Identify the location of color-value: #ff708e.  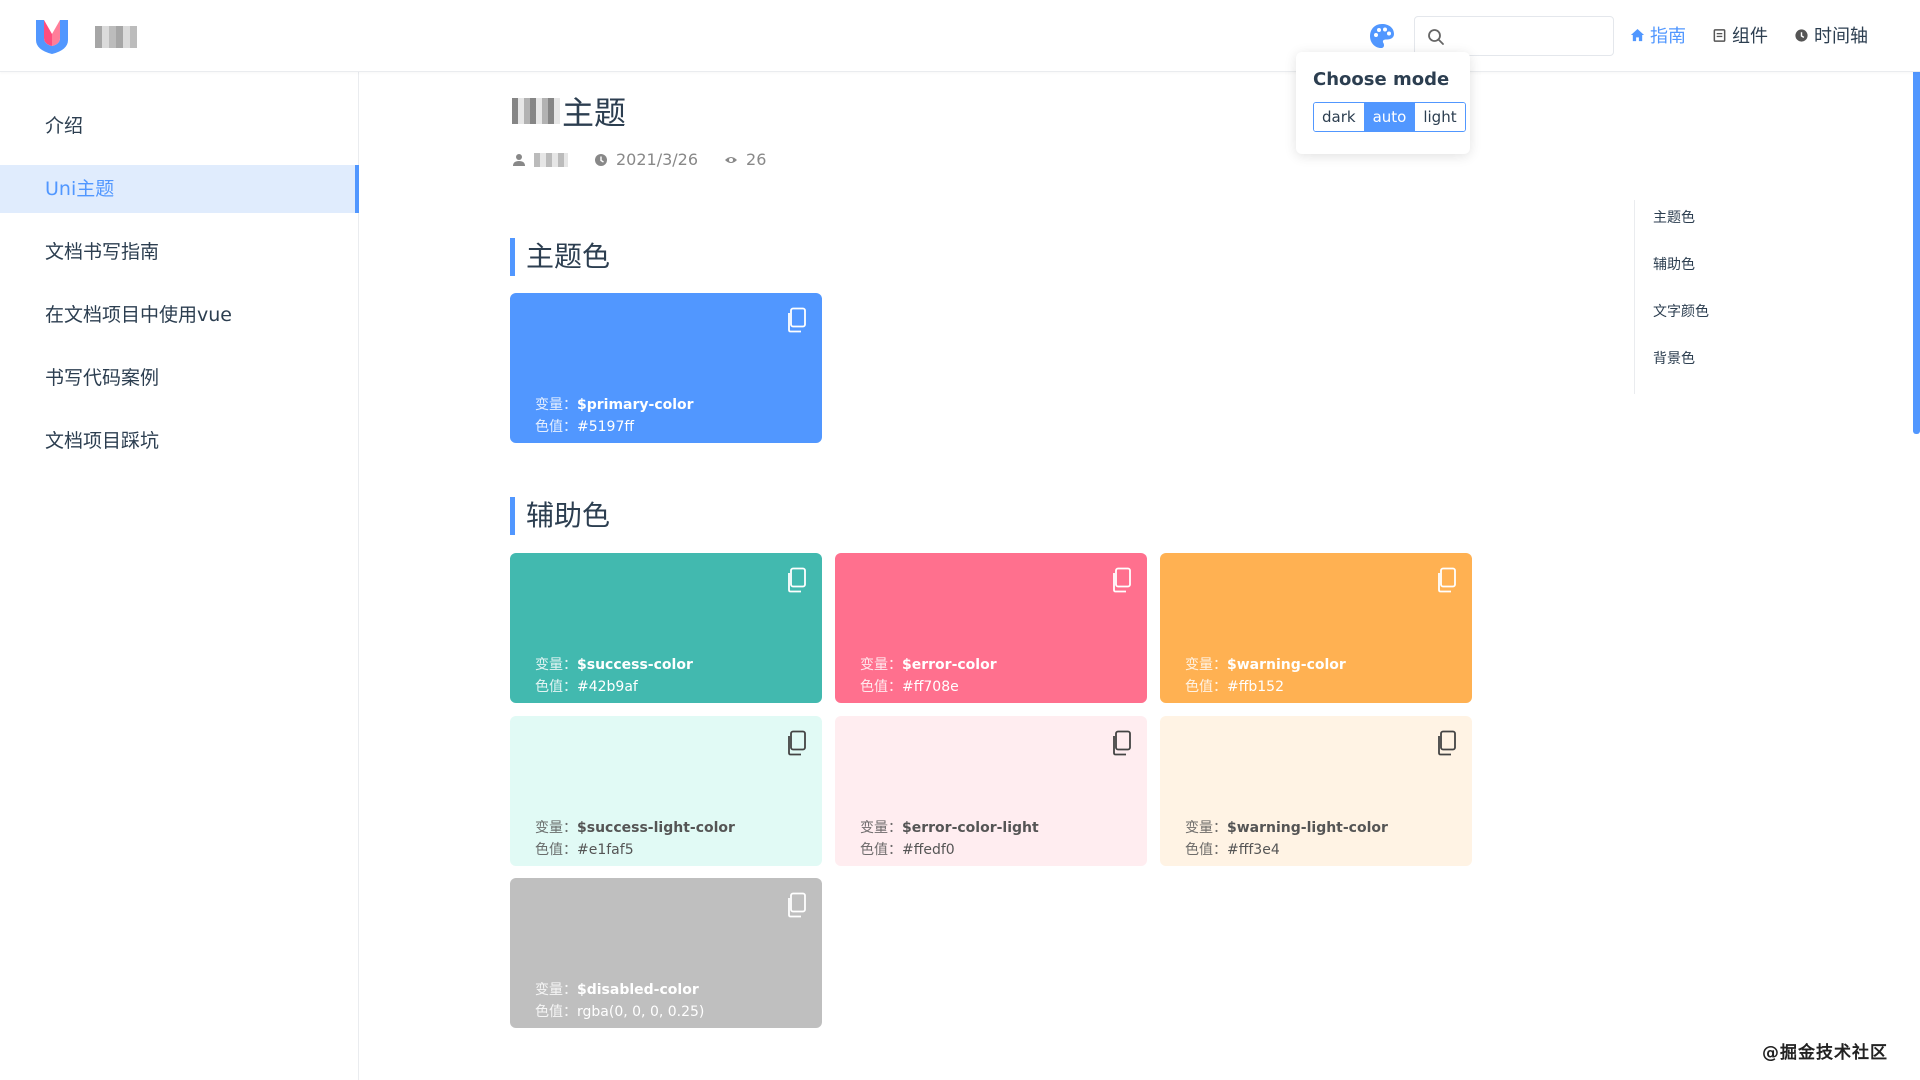
(930, 687).